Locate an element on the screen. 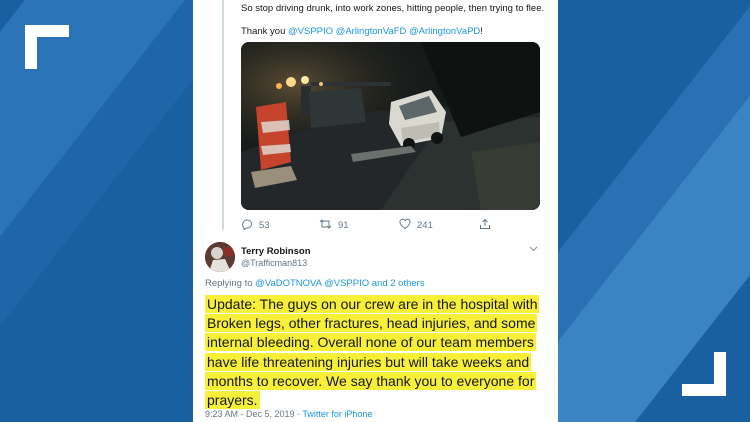  avatar-image is located at coordinates (220, 257).